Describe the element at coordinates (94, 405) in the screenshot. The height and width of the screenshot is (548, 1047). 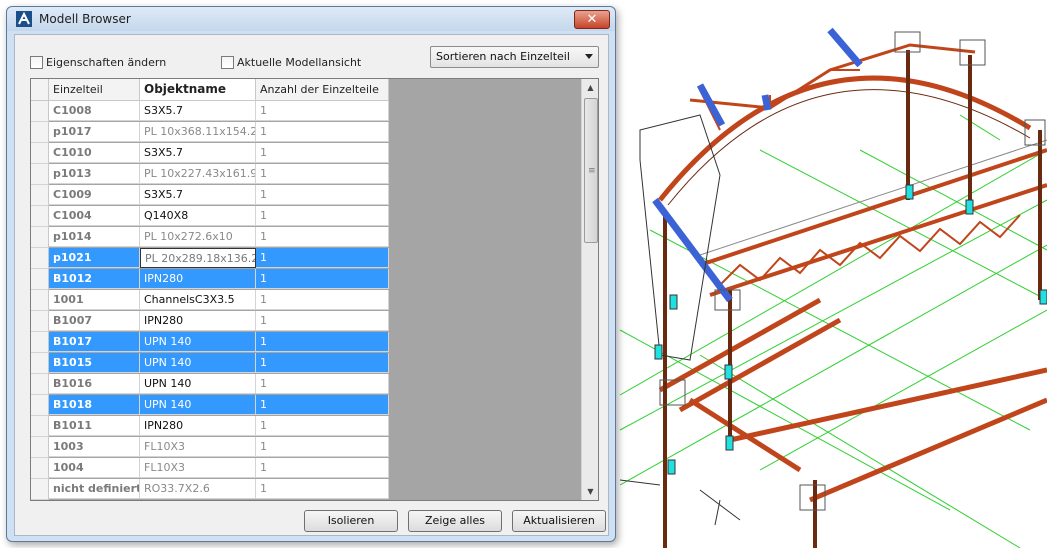
I see `cell-part: B1018` at that location.